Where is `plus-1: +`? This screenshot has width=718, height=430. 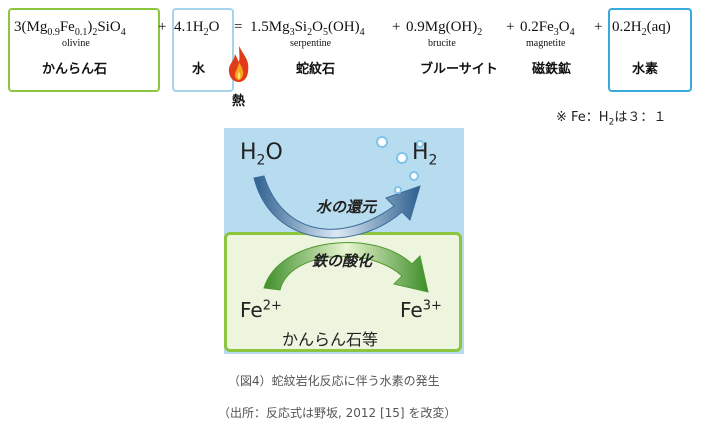 plus-1: + is located at coordinates (162, 27).